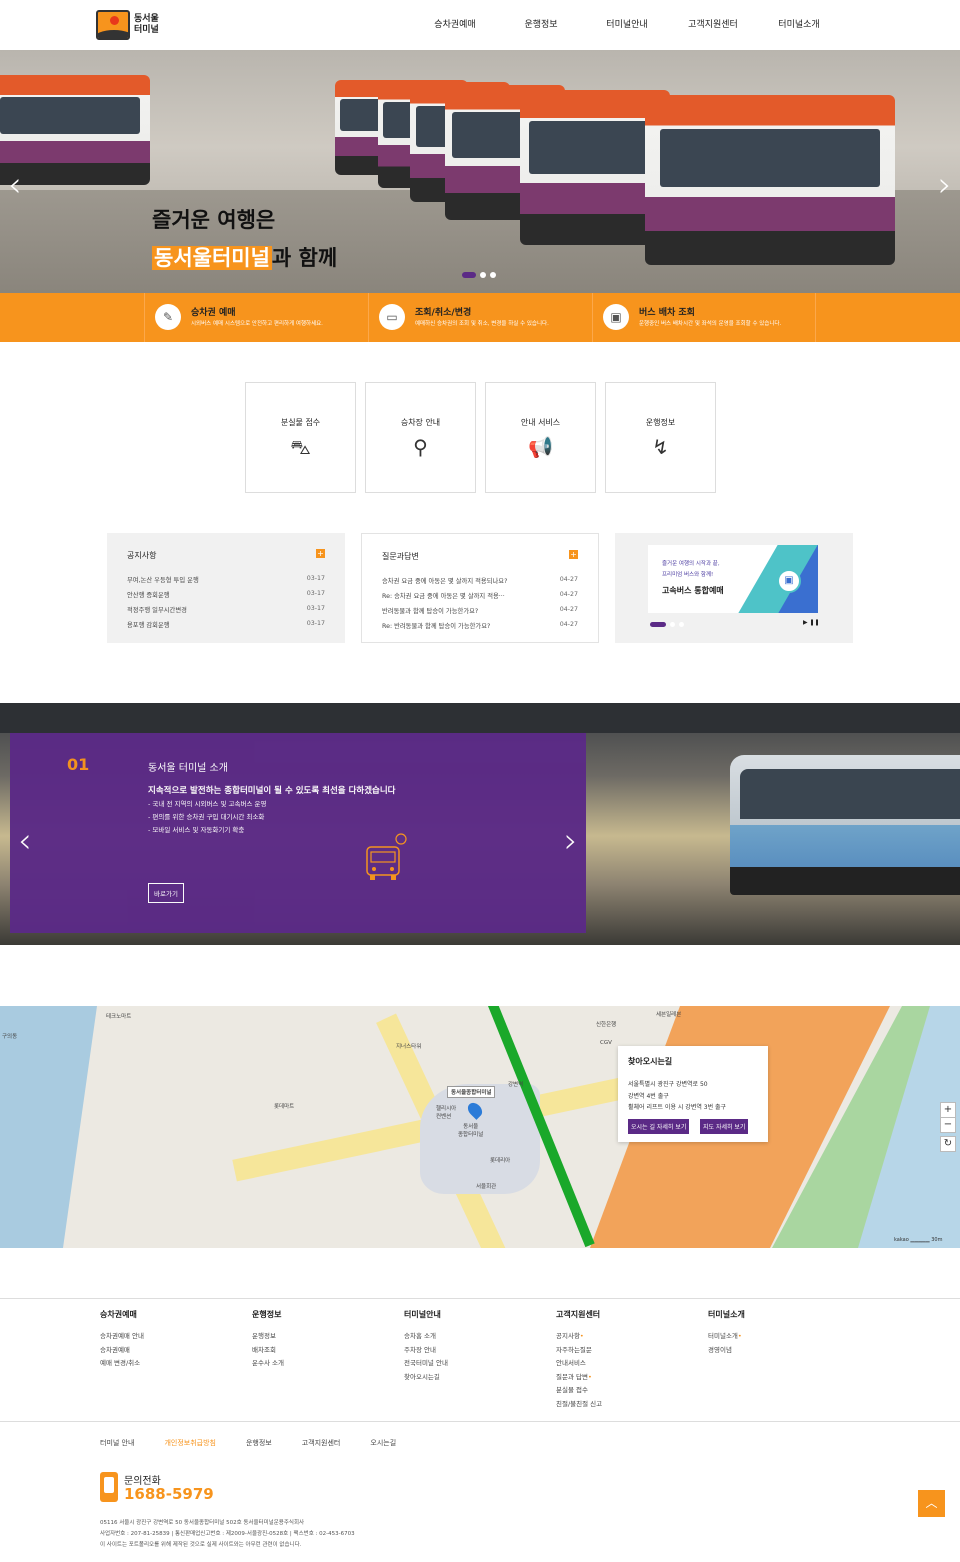  What do you see at coordinates (383, 1443) in the screenshot?
I see `footer-link-directions: 오시는길` at bounding box center [383, 1443].